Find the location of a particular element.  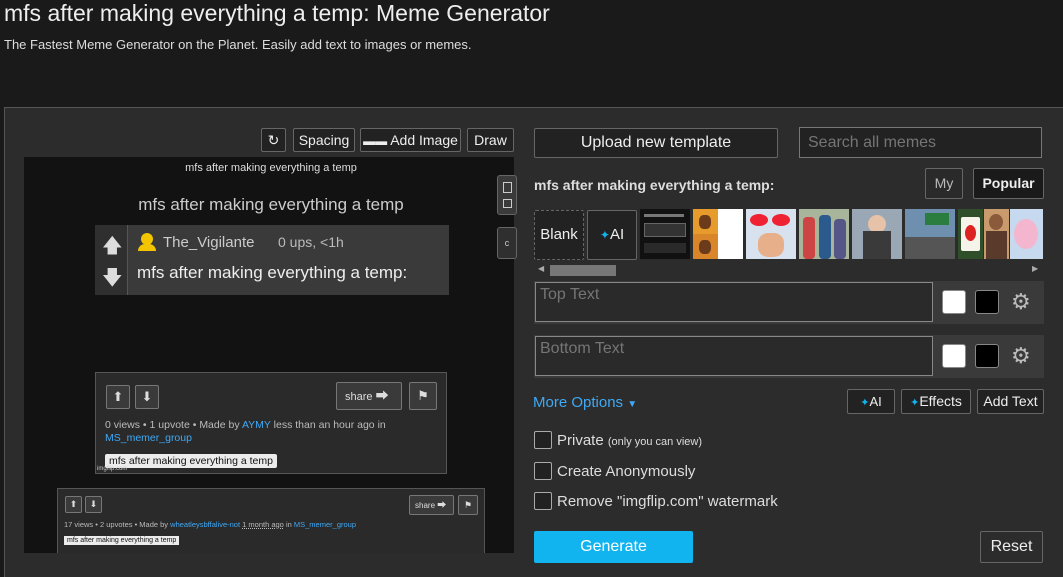

bottom-text-color-white is located at coordinates (954, 356).